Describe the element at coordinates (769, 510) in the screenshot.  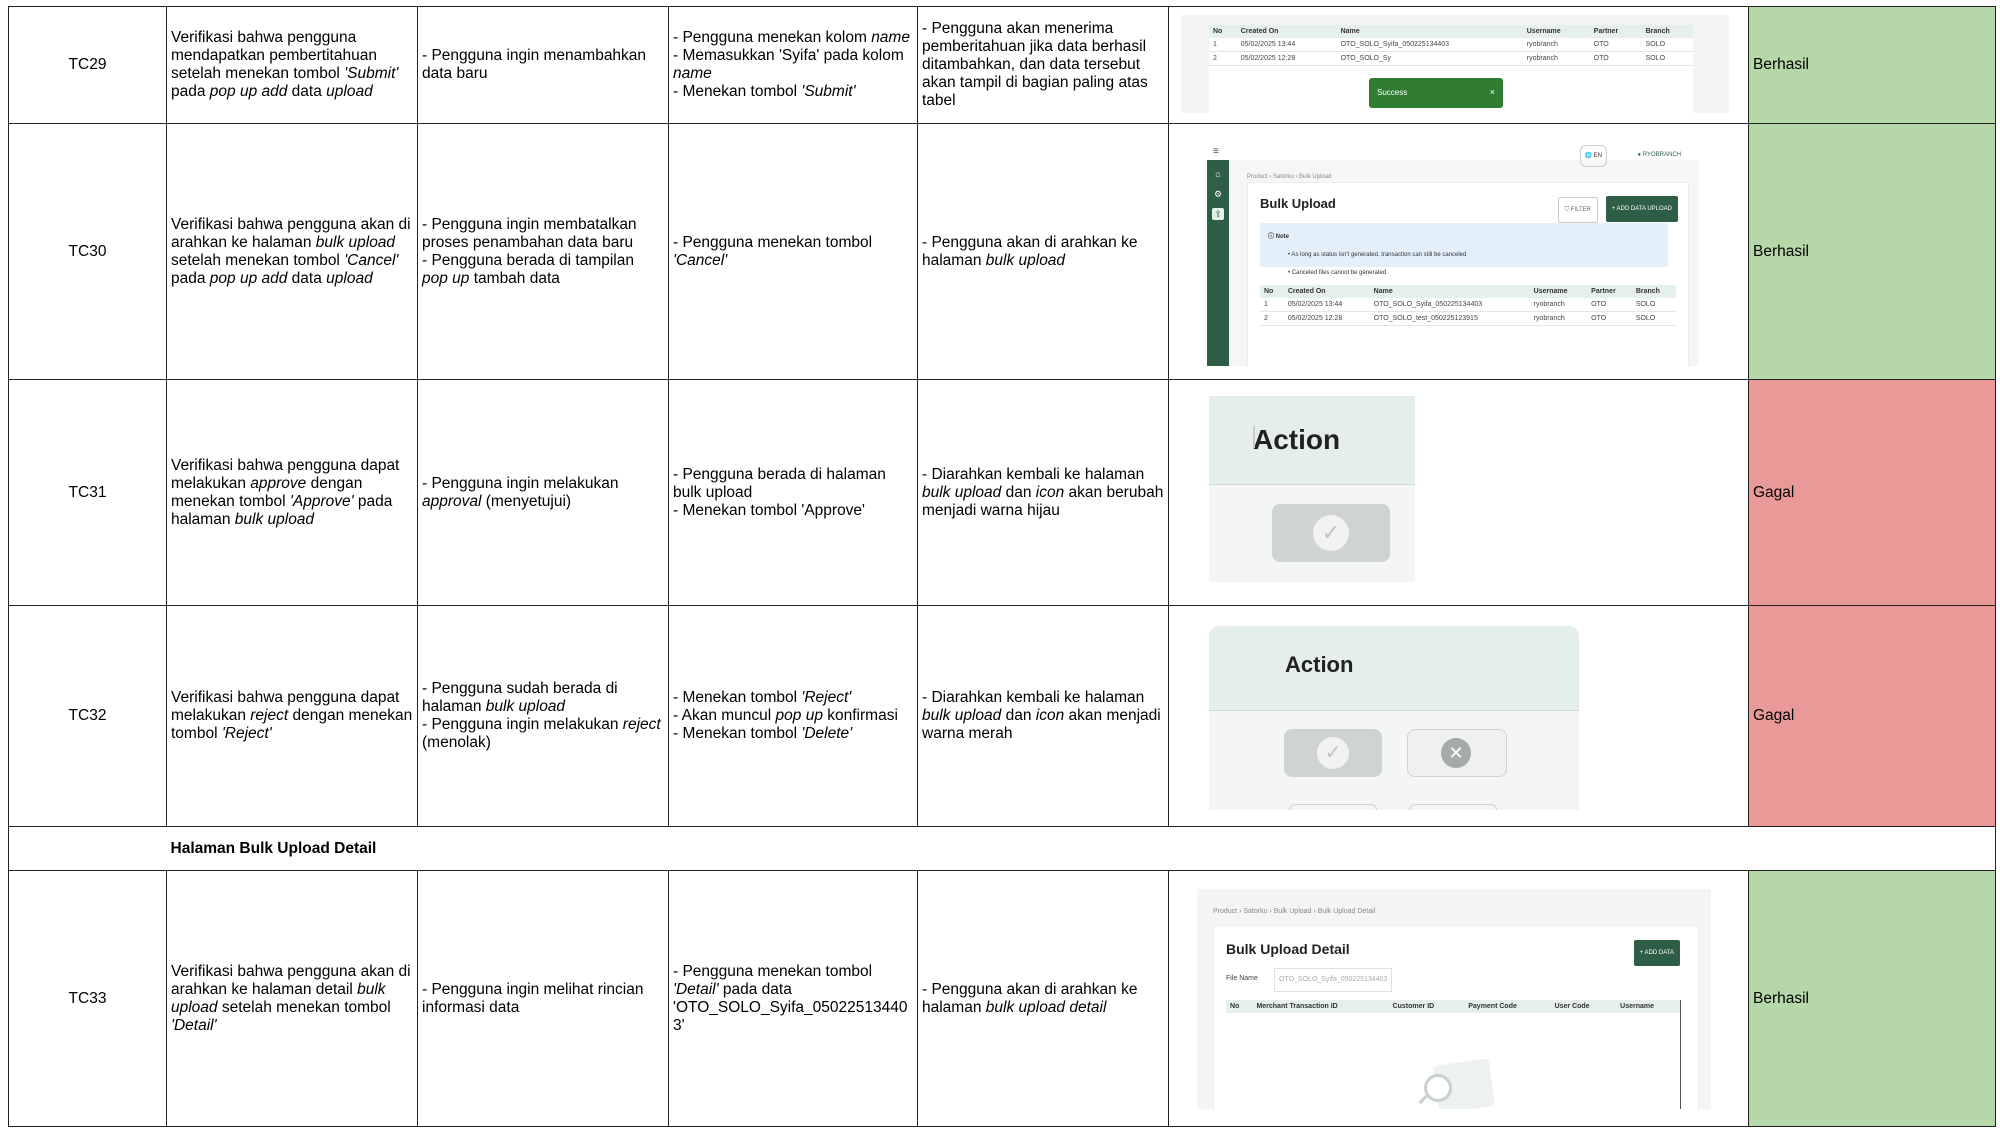
I see `text-run: - Menekan tombol 'Approve'` at that location.